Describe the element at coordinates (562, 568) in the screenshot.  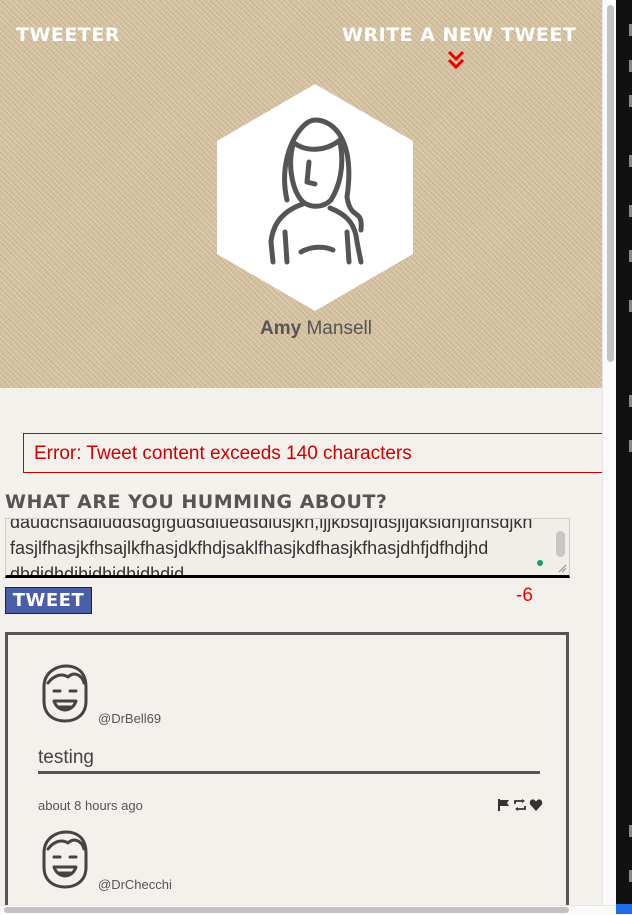
I see `resize-handle-icon` at that location.